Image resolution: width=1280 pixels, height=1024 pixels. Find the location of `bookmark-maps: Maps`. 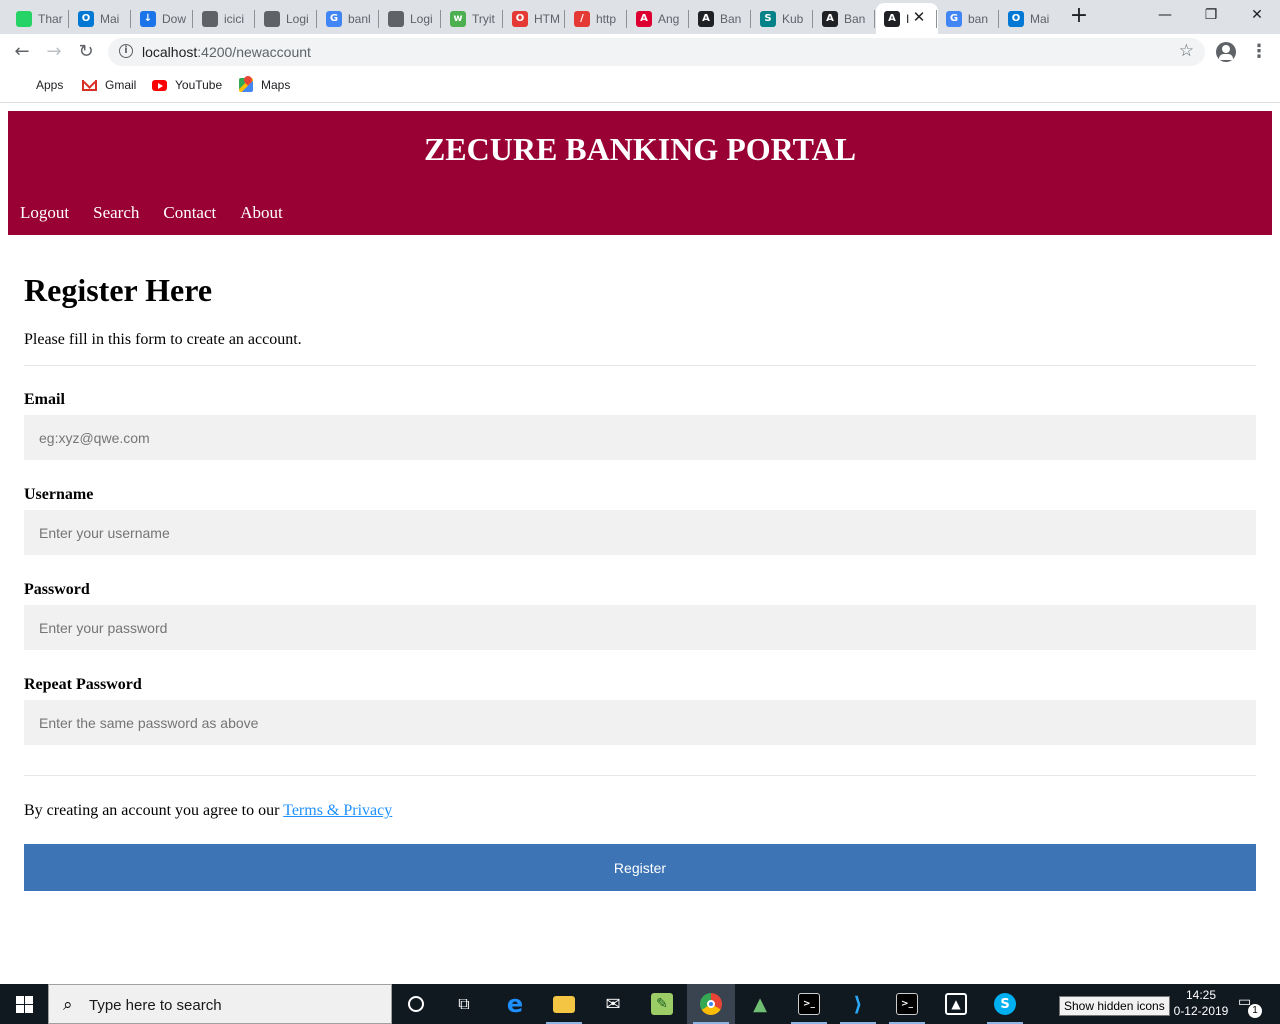

bookmark-maps: Maps is located at coordinates (264, 85).